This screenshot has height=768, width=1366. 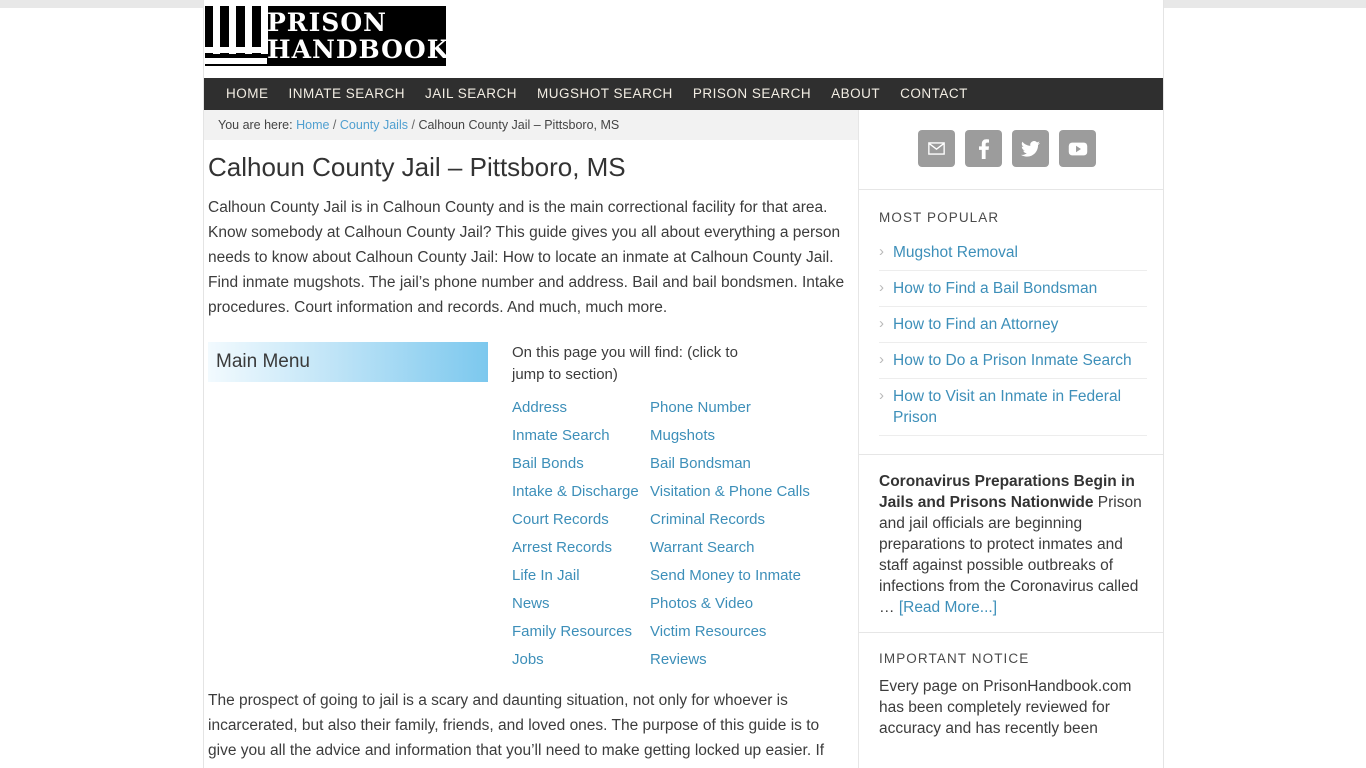 I want to click on important-notice-title: IMPORTANT NOTICE, so click(x=954, y=658).